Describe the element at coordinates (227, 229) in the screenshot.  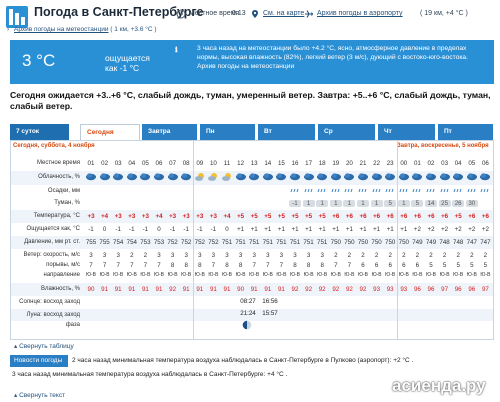
I see `feels-cell: 0` at that location.